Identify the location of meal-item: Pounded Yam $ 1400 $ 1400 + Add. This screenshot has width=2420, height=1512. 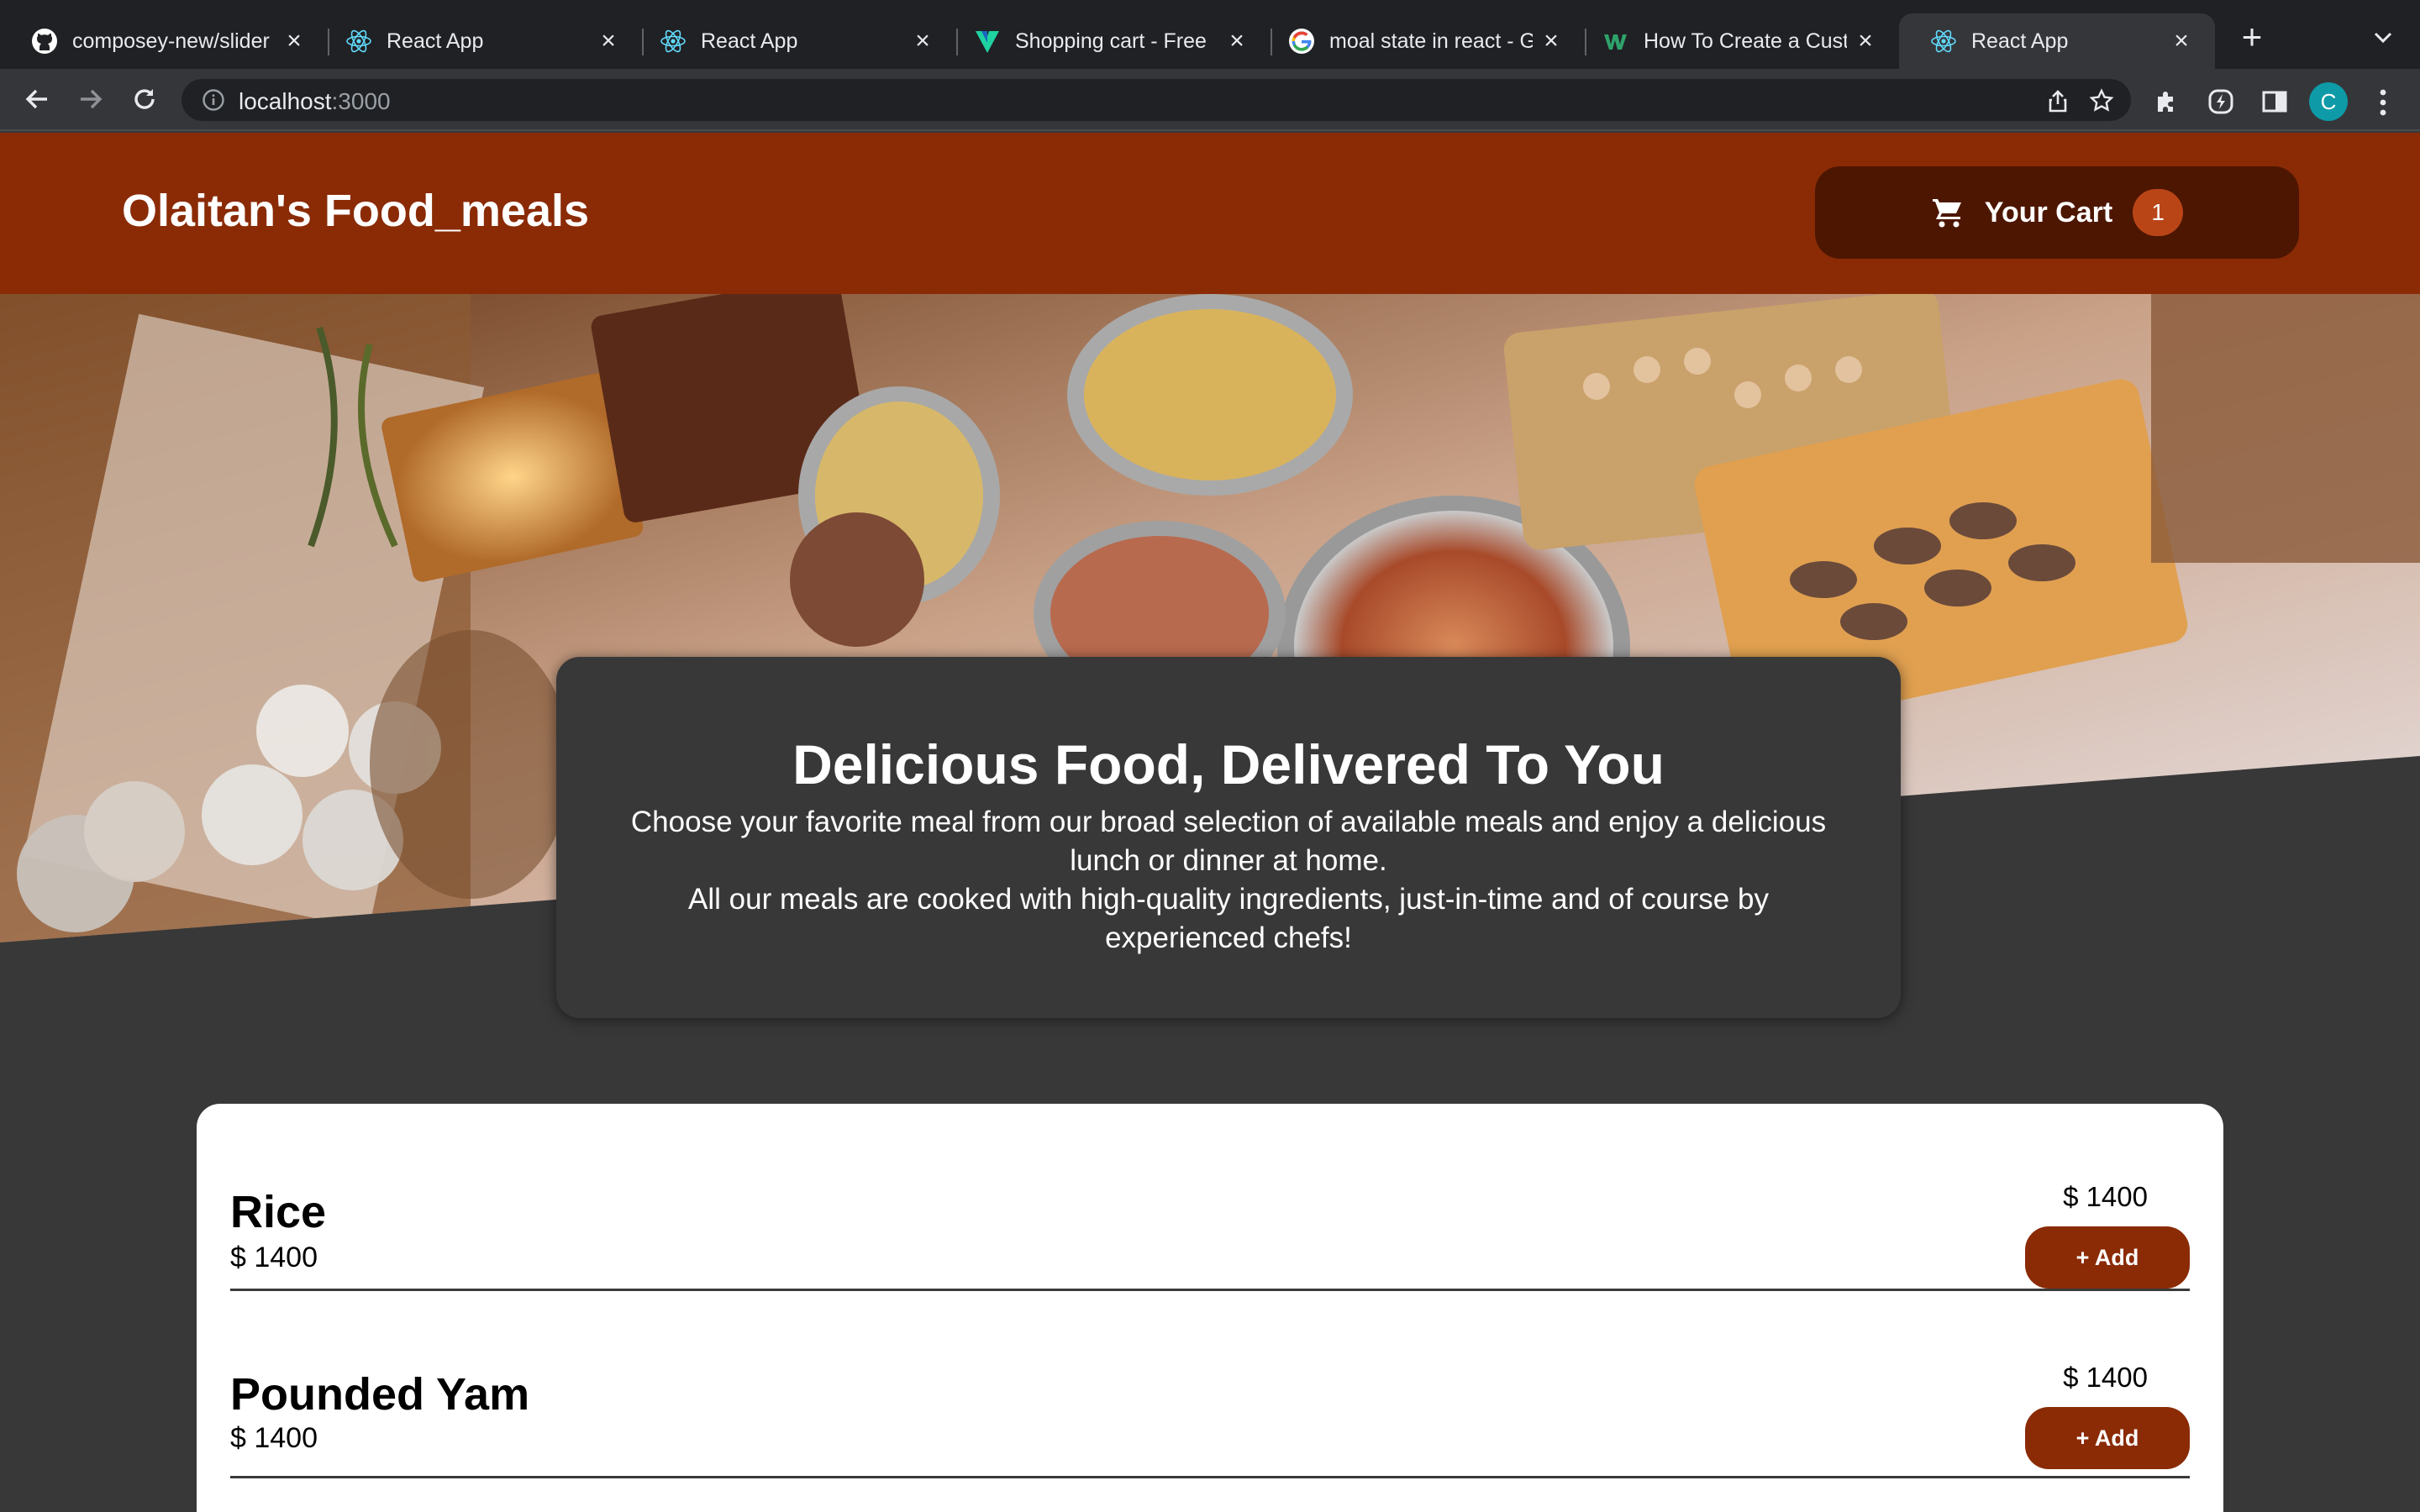
(1210, 1384).